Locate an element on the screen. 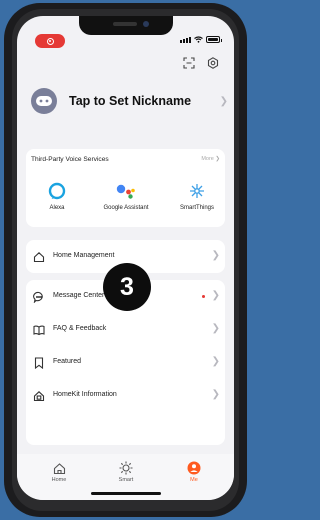  house-icon is located at coordinates (39, 256).